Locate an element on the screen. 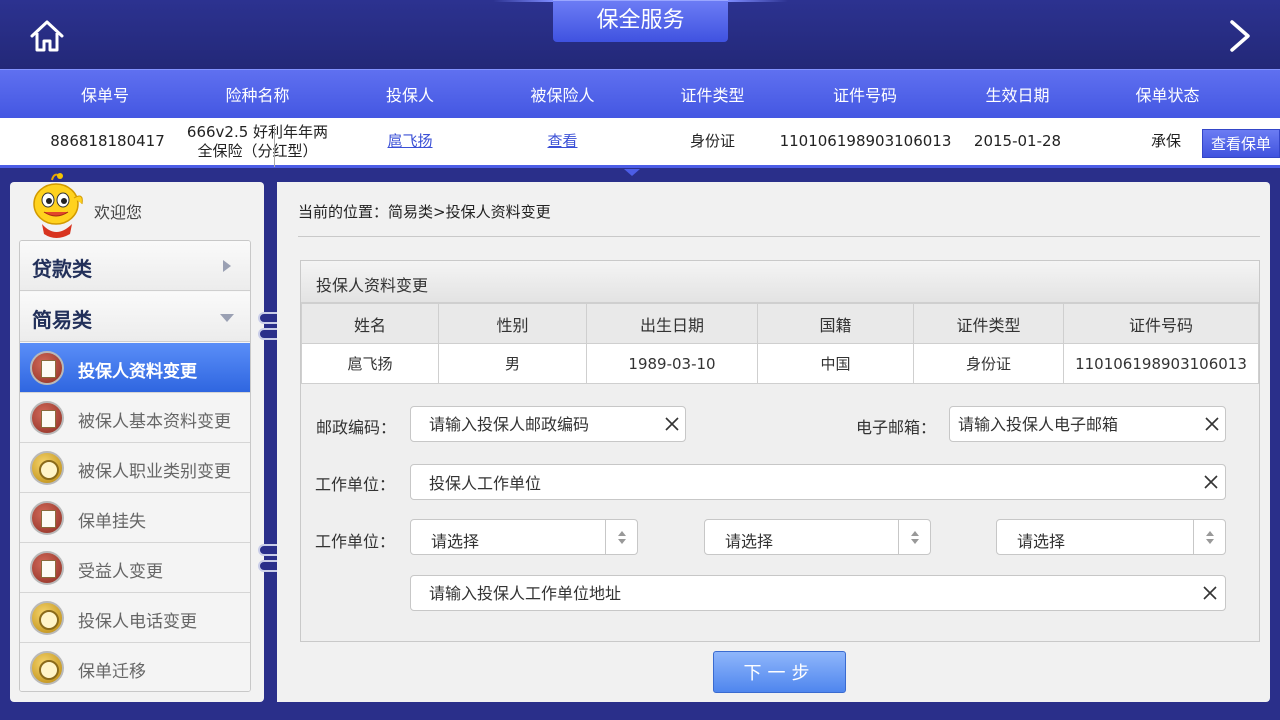 The image size is (1280, 720). policy-status: 承保 is located at coordinates (1165, 141).